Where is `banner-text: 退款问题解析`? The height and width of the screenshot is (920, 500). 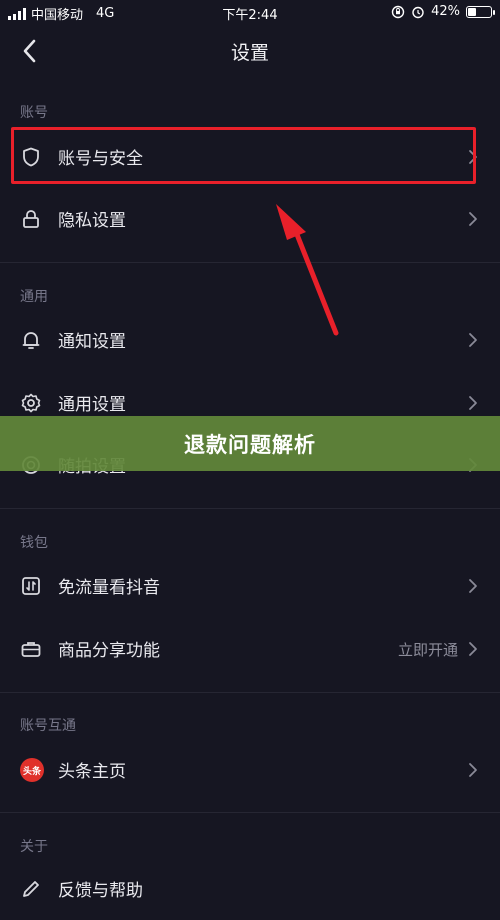
banner-text: 退款问题解析 is located at coordinates (250, 444).